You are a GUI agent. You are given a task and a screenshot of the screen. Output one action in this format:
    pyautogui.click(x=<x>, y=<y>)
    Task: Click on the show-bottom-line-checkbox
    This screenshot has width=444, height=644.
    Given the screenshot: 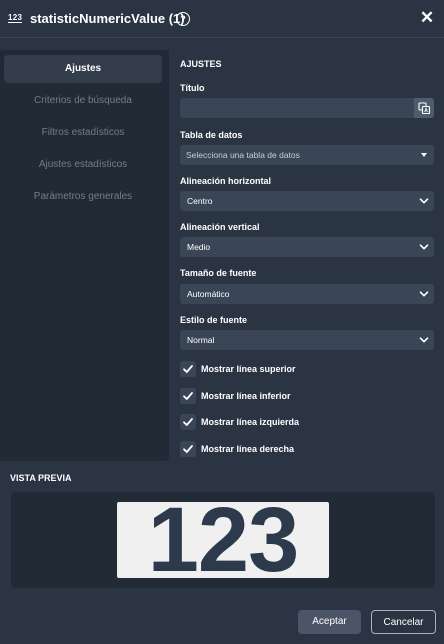 What is the action you would take?
    pyautogui.click(x=188, y=396)
    